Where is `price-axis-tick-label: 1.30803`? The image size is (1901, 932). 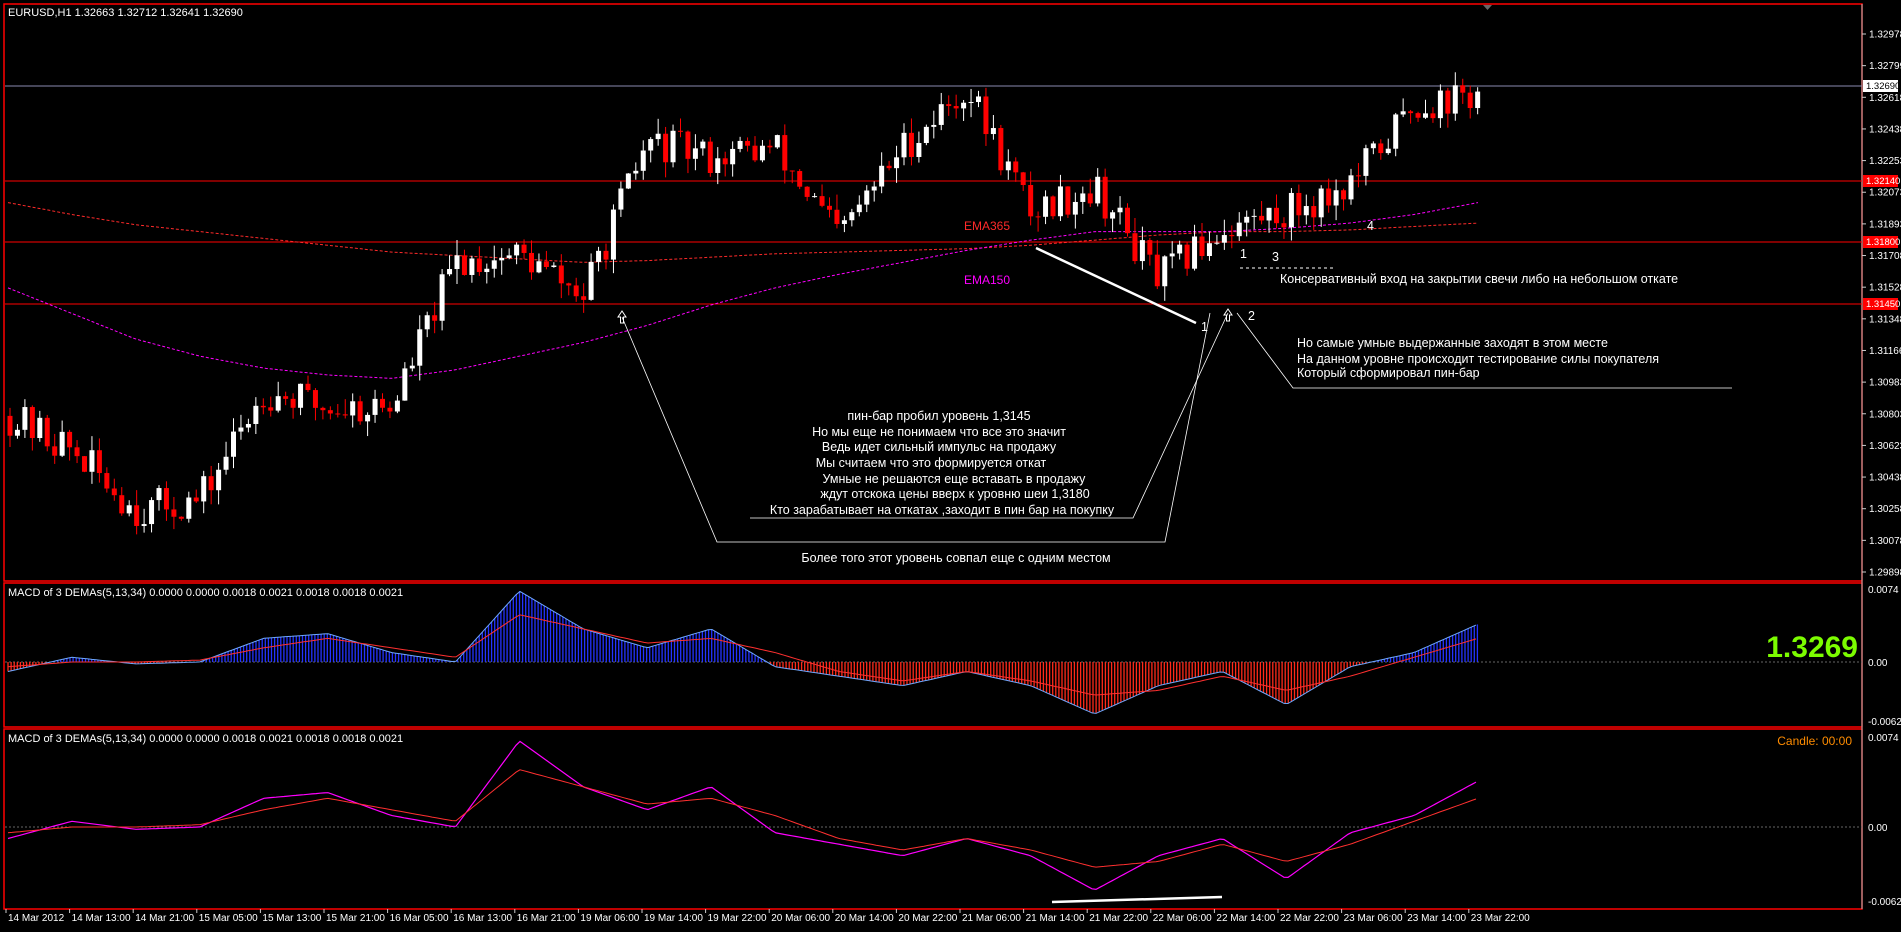
price-axis-tick-label: 1.30803 is located at coordinates (1885, 414).